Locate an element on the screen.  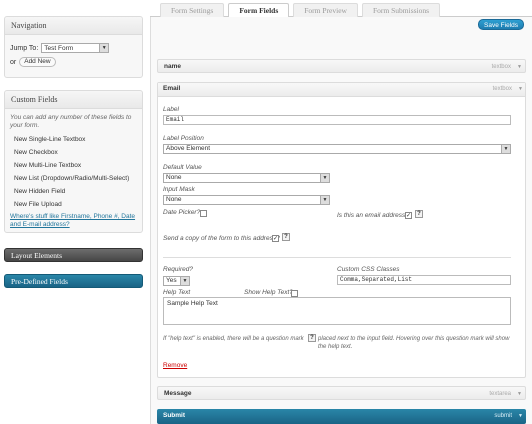
tab-form-preview: Form Preview is located at coordinates (325, 10).